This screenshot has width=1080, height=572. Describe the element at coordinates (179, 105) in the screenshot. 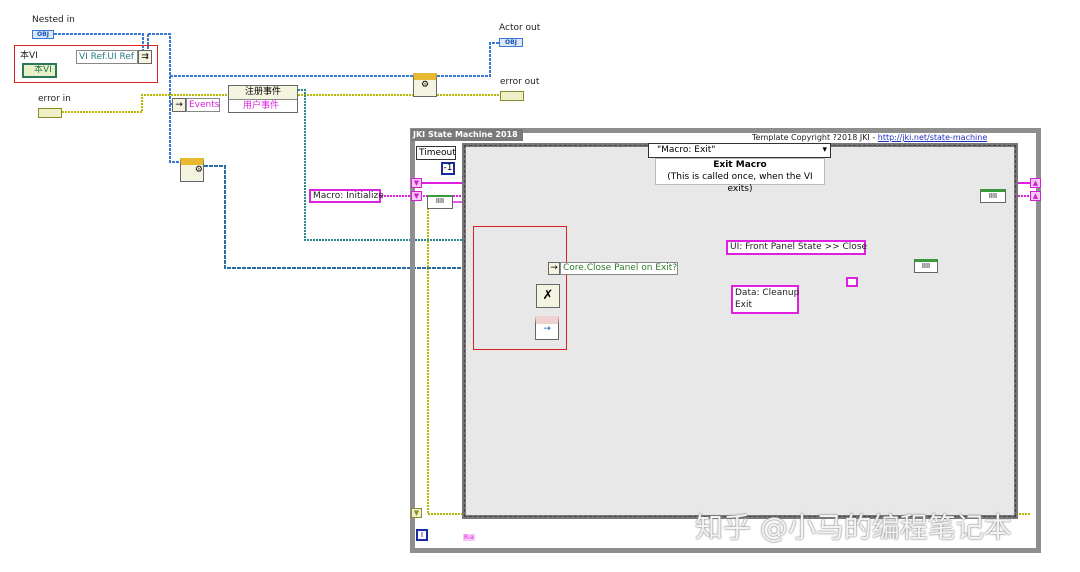

I see `bundle-arrow-icon: →` at that location.